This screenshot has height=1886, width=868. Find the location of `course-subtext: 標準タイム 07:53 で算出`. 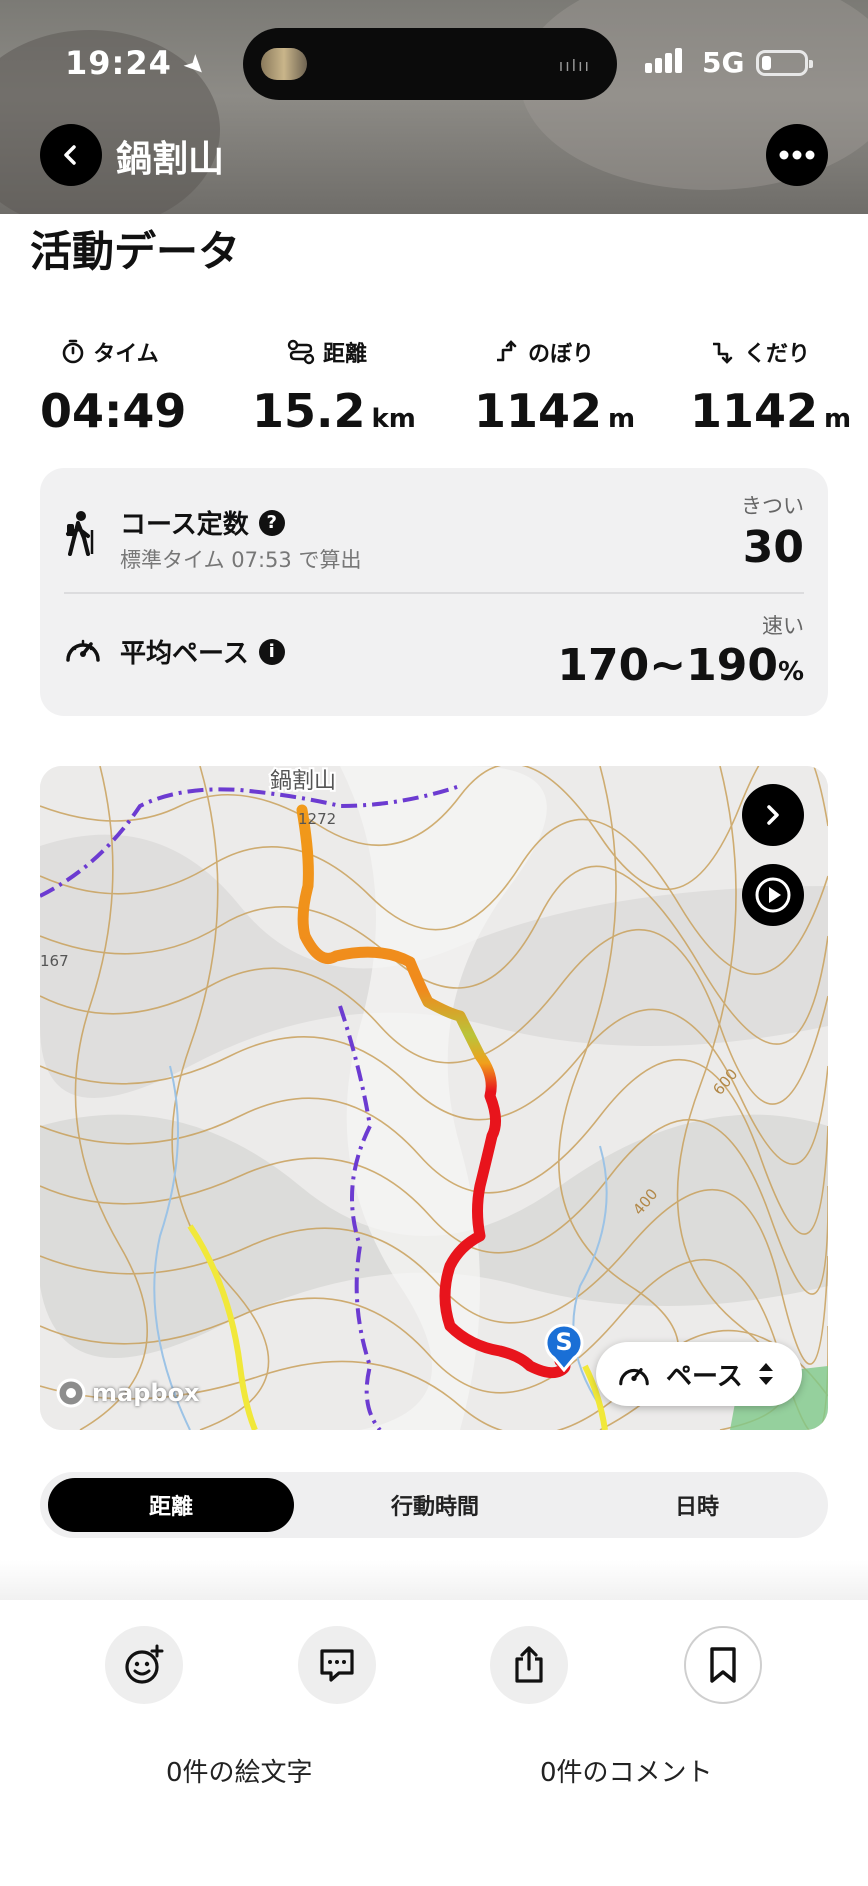

course-subtext: 標準タイム 07:53 で算出 is located at coordinates (241, 560).